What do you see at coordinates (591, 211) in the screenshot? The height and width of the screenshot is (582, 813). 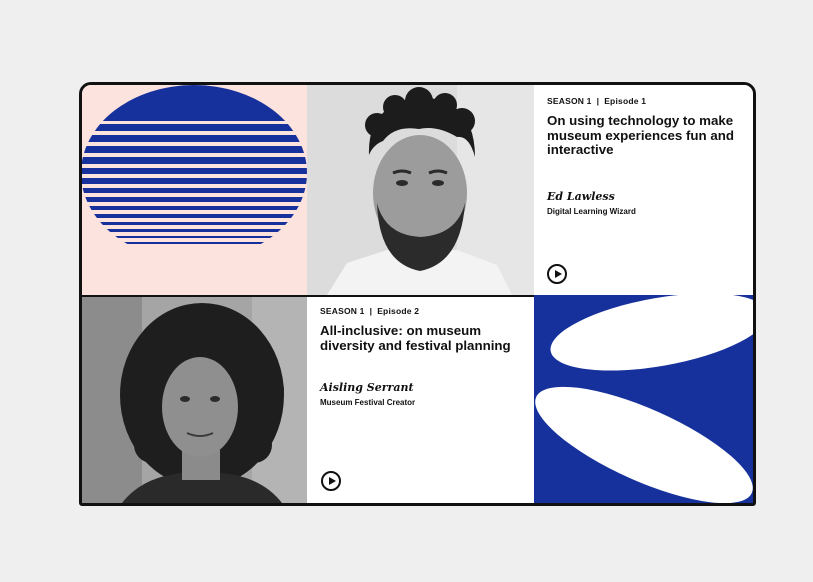 I see `guest-role: Digital Learning Wizard` at bounding box center [591, 211].